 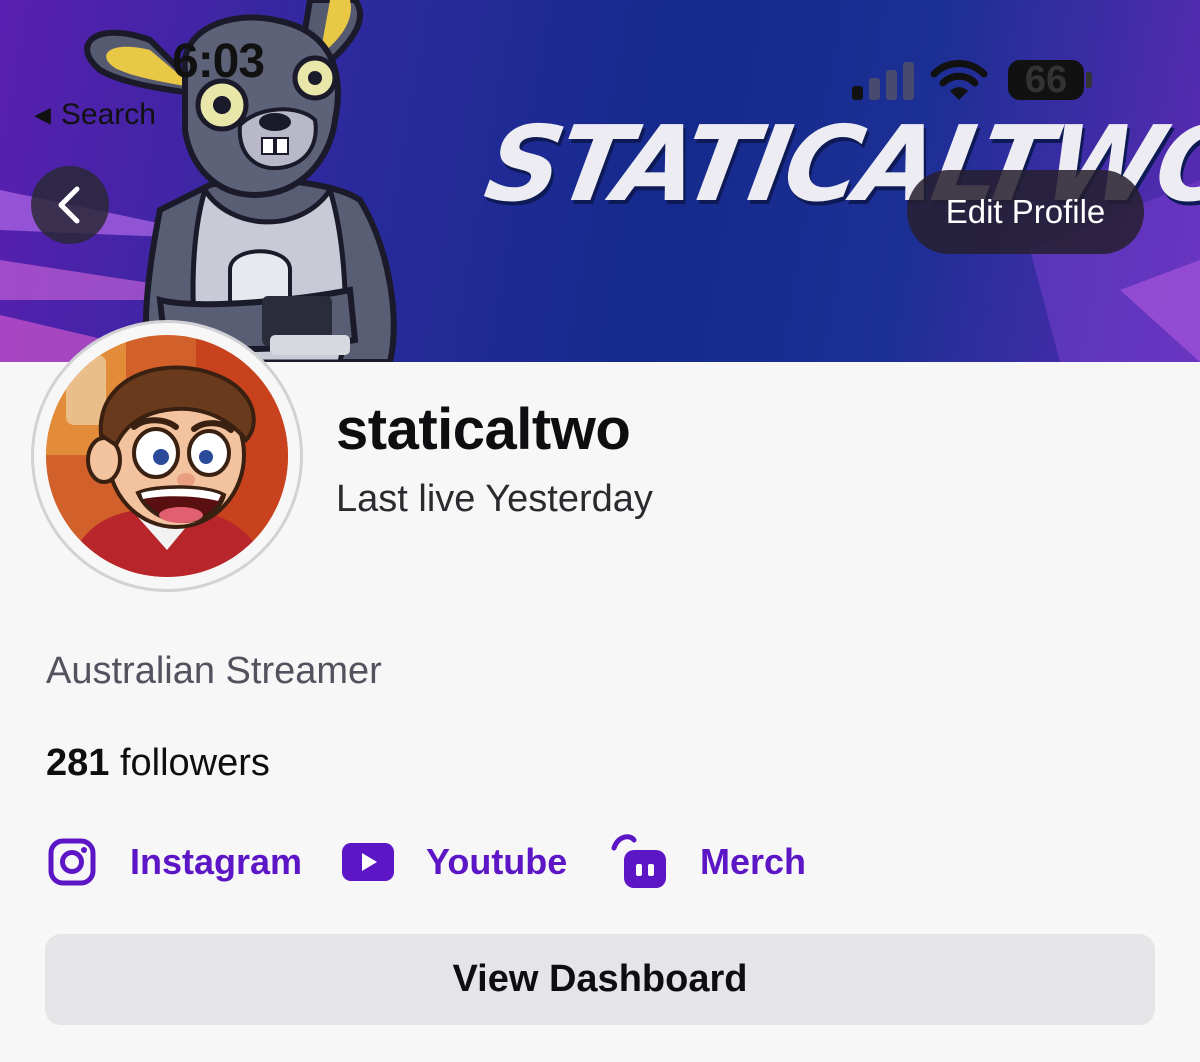 What do you see at coordinates (194, 763) in the screenshot?
I see `follower-count-label: followers` at bounding box center [194, 763].